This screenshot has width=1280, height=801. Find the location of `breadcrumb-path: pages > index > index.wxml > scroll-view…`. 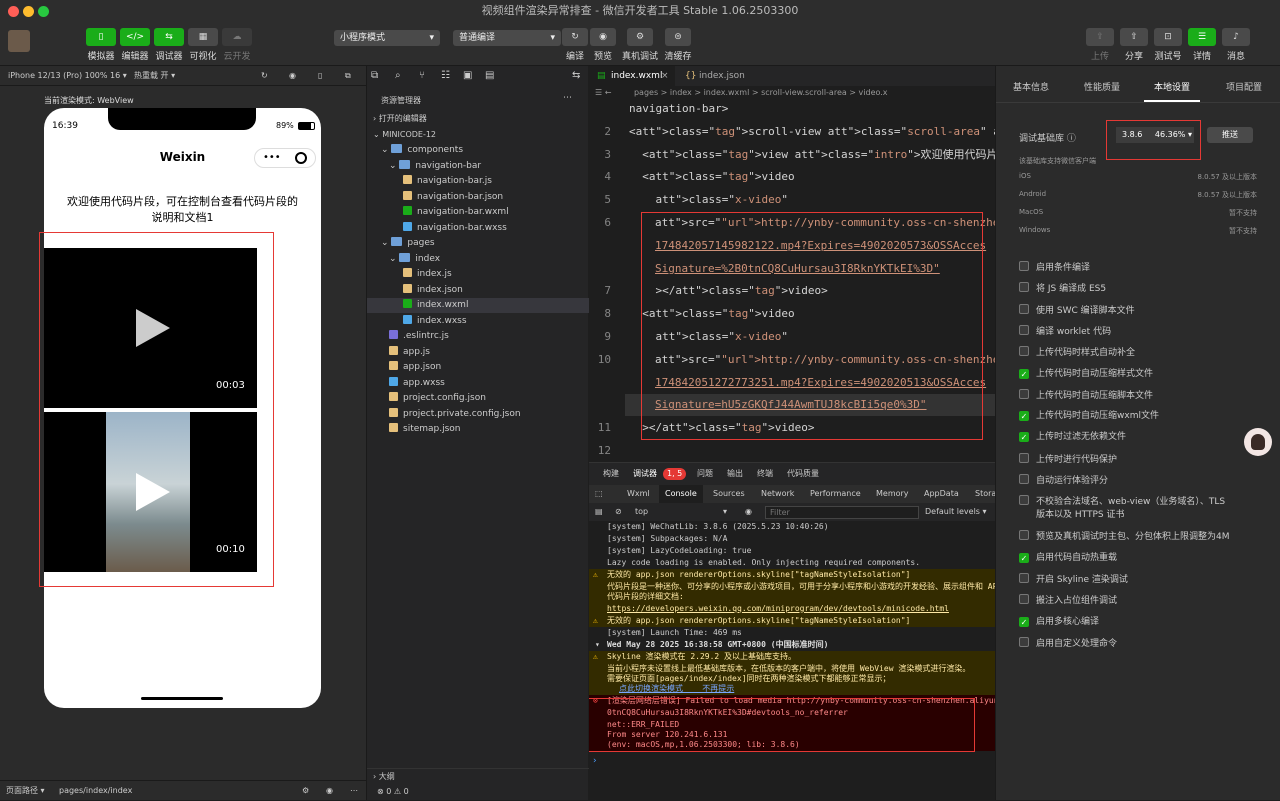

breadcrumb-path: pages > index > index.wxml > scroll-view… is located at coordinates (761, 92).